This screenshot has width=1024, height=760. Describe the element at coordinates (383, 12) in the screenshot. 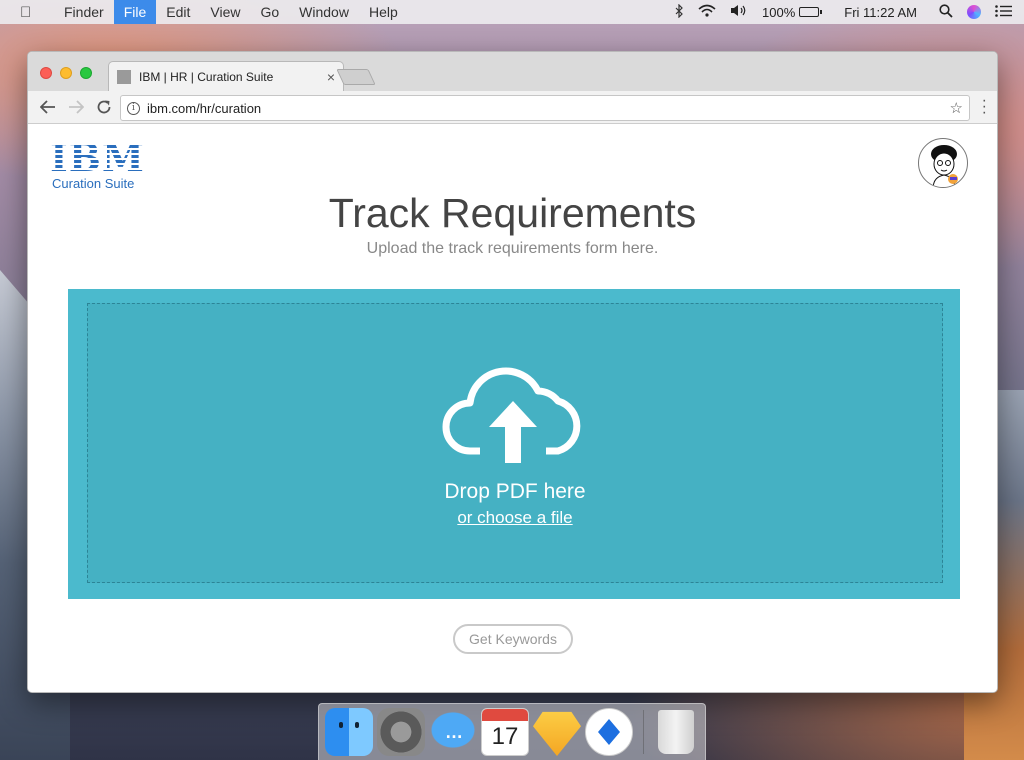

I see `menu-help: Help` at that location.